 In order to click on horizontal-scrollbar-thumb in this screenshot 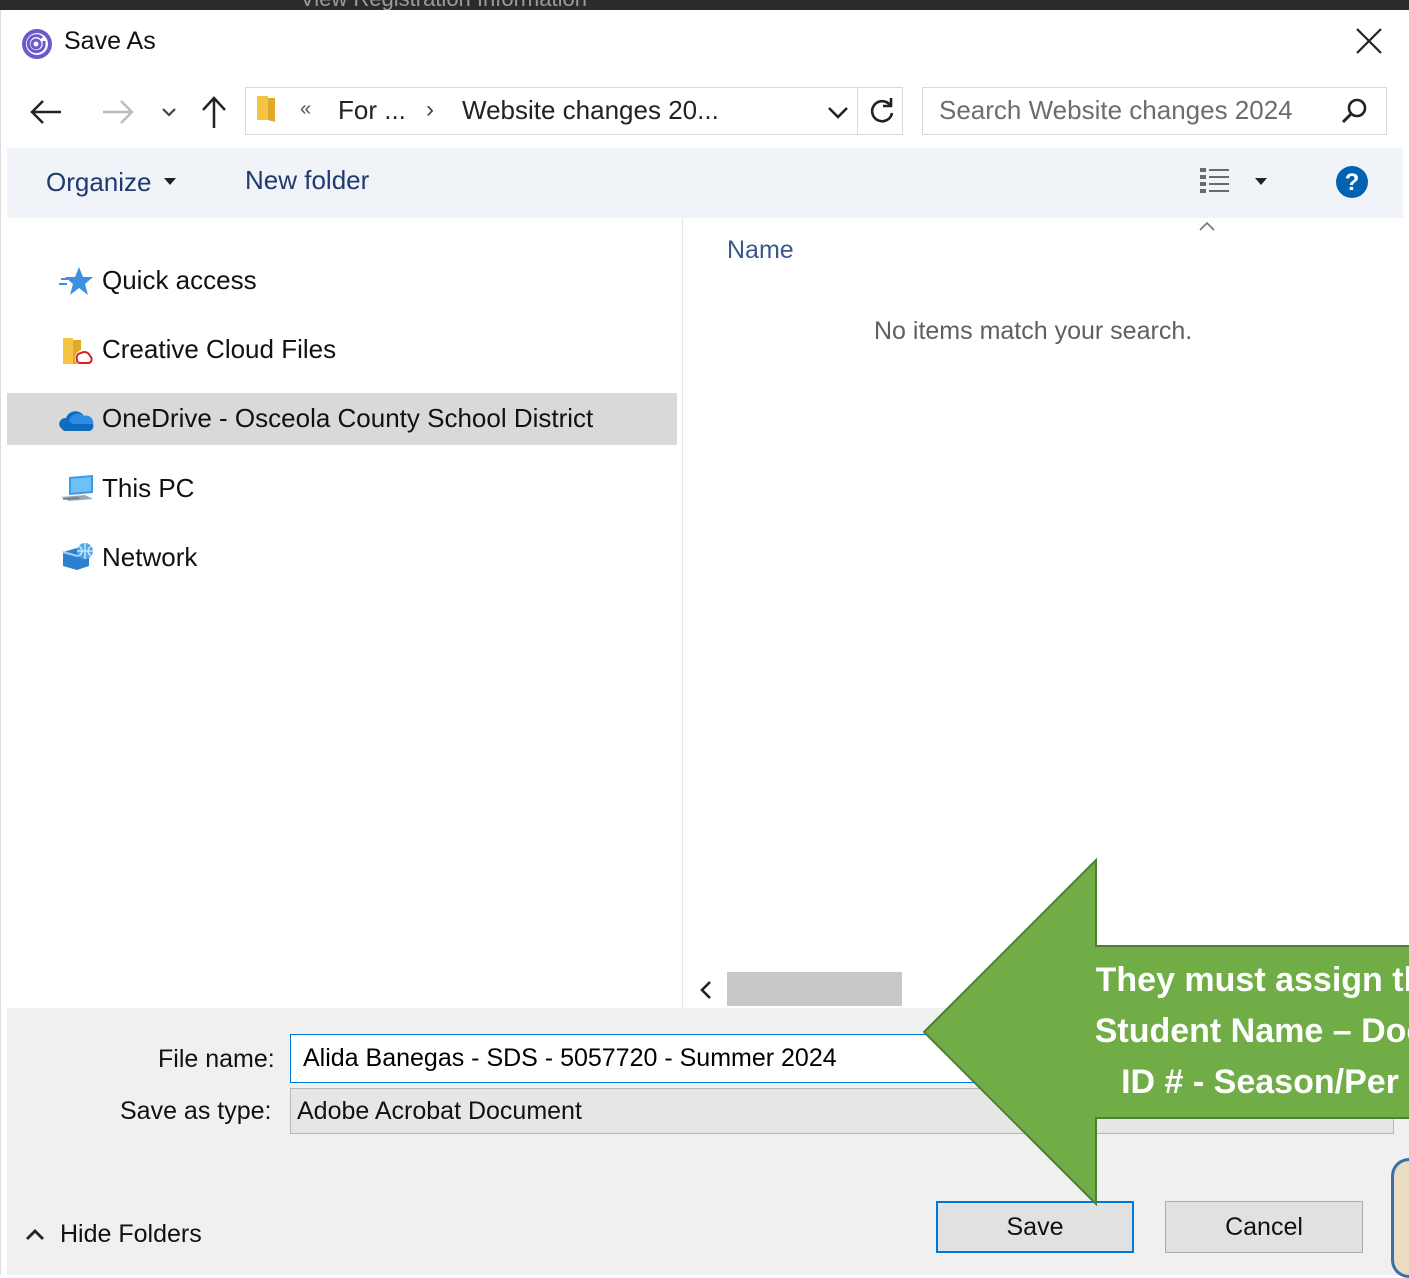, I will do `click(814, 989)`.